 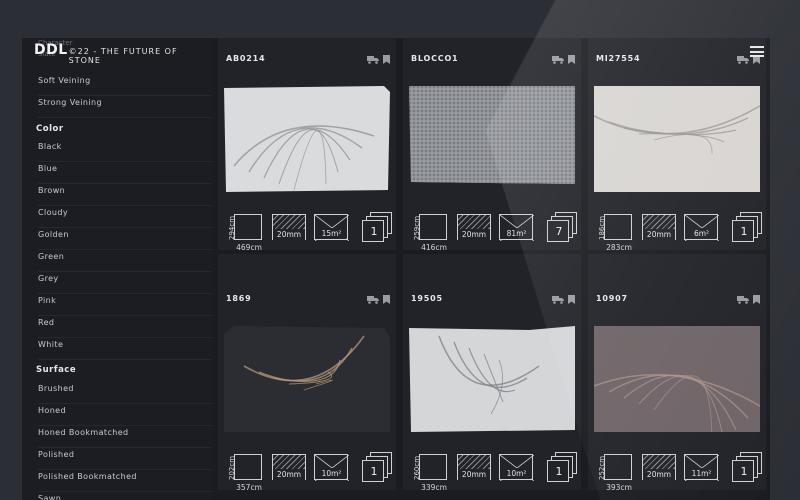 What do you see at coordinates (331, 233) in the screenshot?
I see `slab-area: 15m²` at bounding box center [331, 233].